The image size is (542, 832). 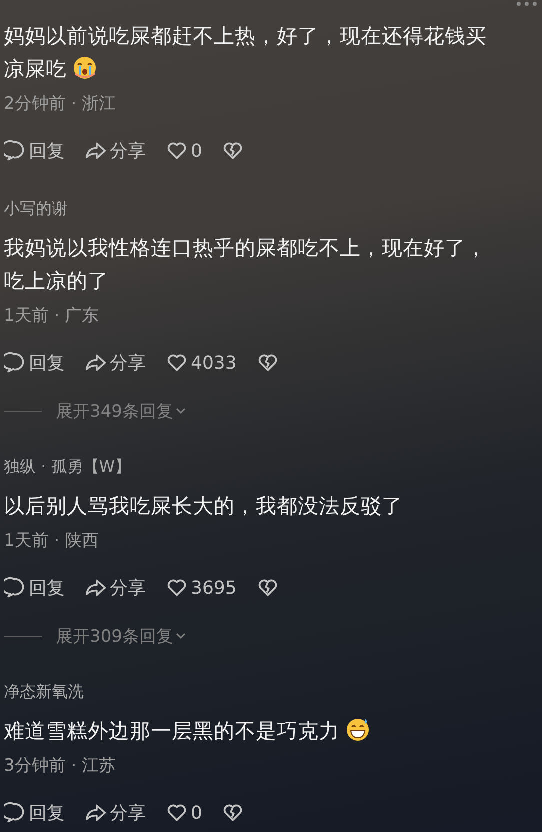 I want to click on comment-text: 妈妈以前说吃屎都赶不上热，好了，现在还得花钱买凉屎吃, so click(x=246, y=53).